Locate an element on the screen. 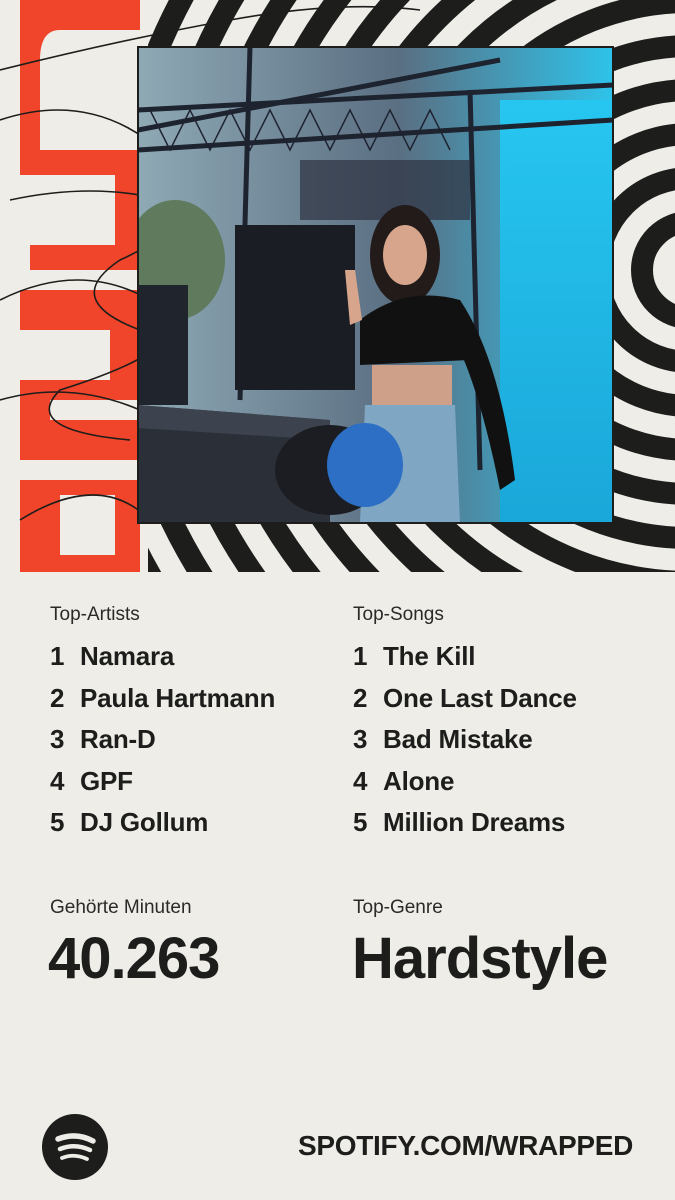 This screenshot has width=675, height=1200. list-item: 1 The Kill is located at coordinates (465, 662).